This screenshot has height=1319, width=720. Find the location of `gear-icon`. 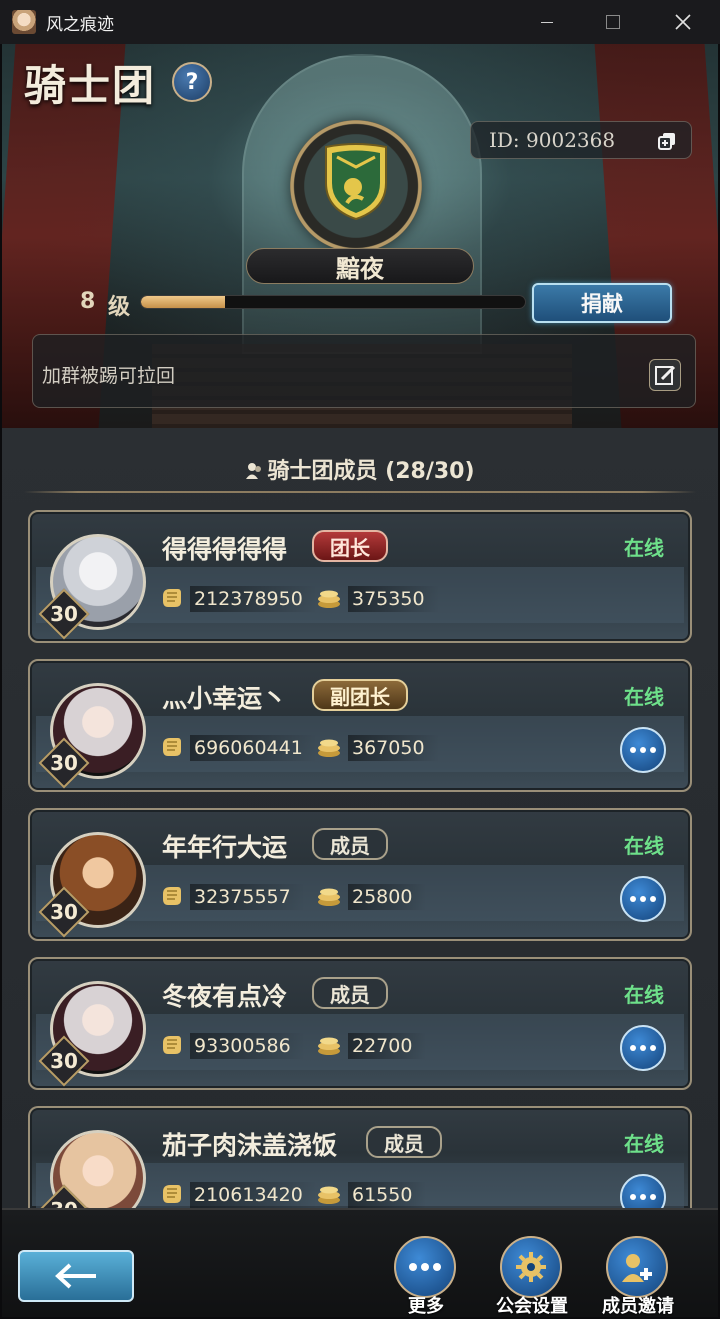

gear-icon is located at coordinates (531, 1267).